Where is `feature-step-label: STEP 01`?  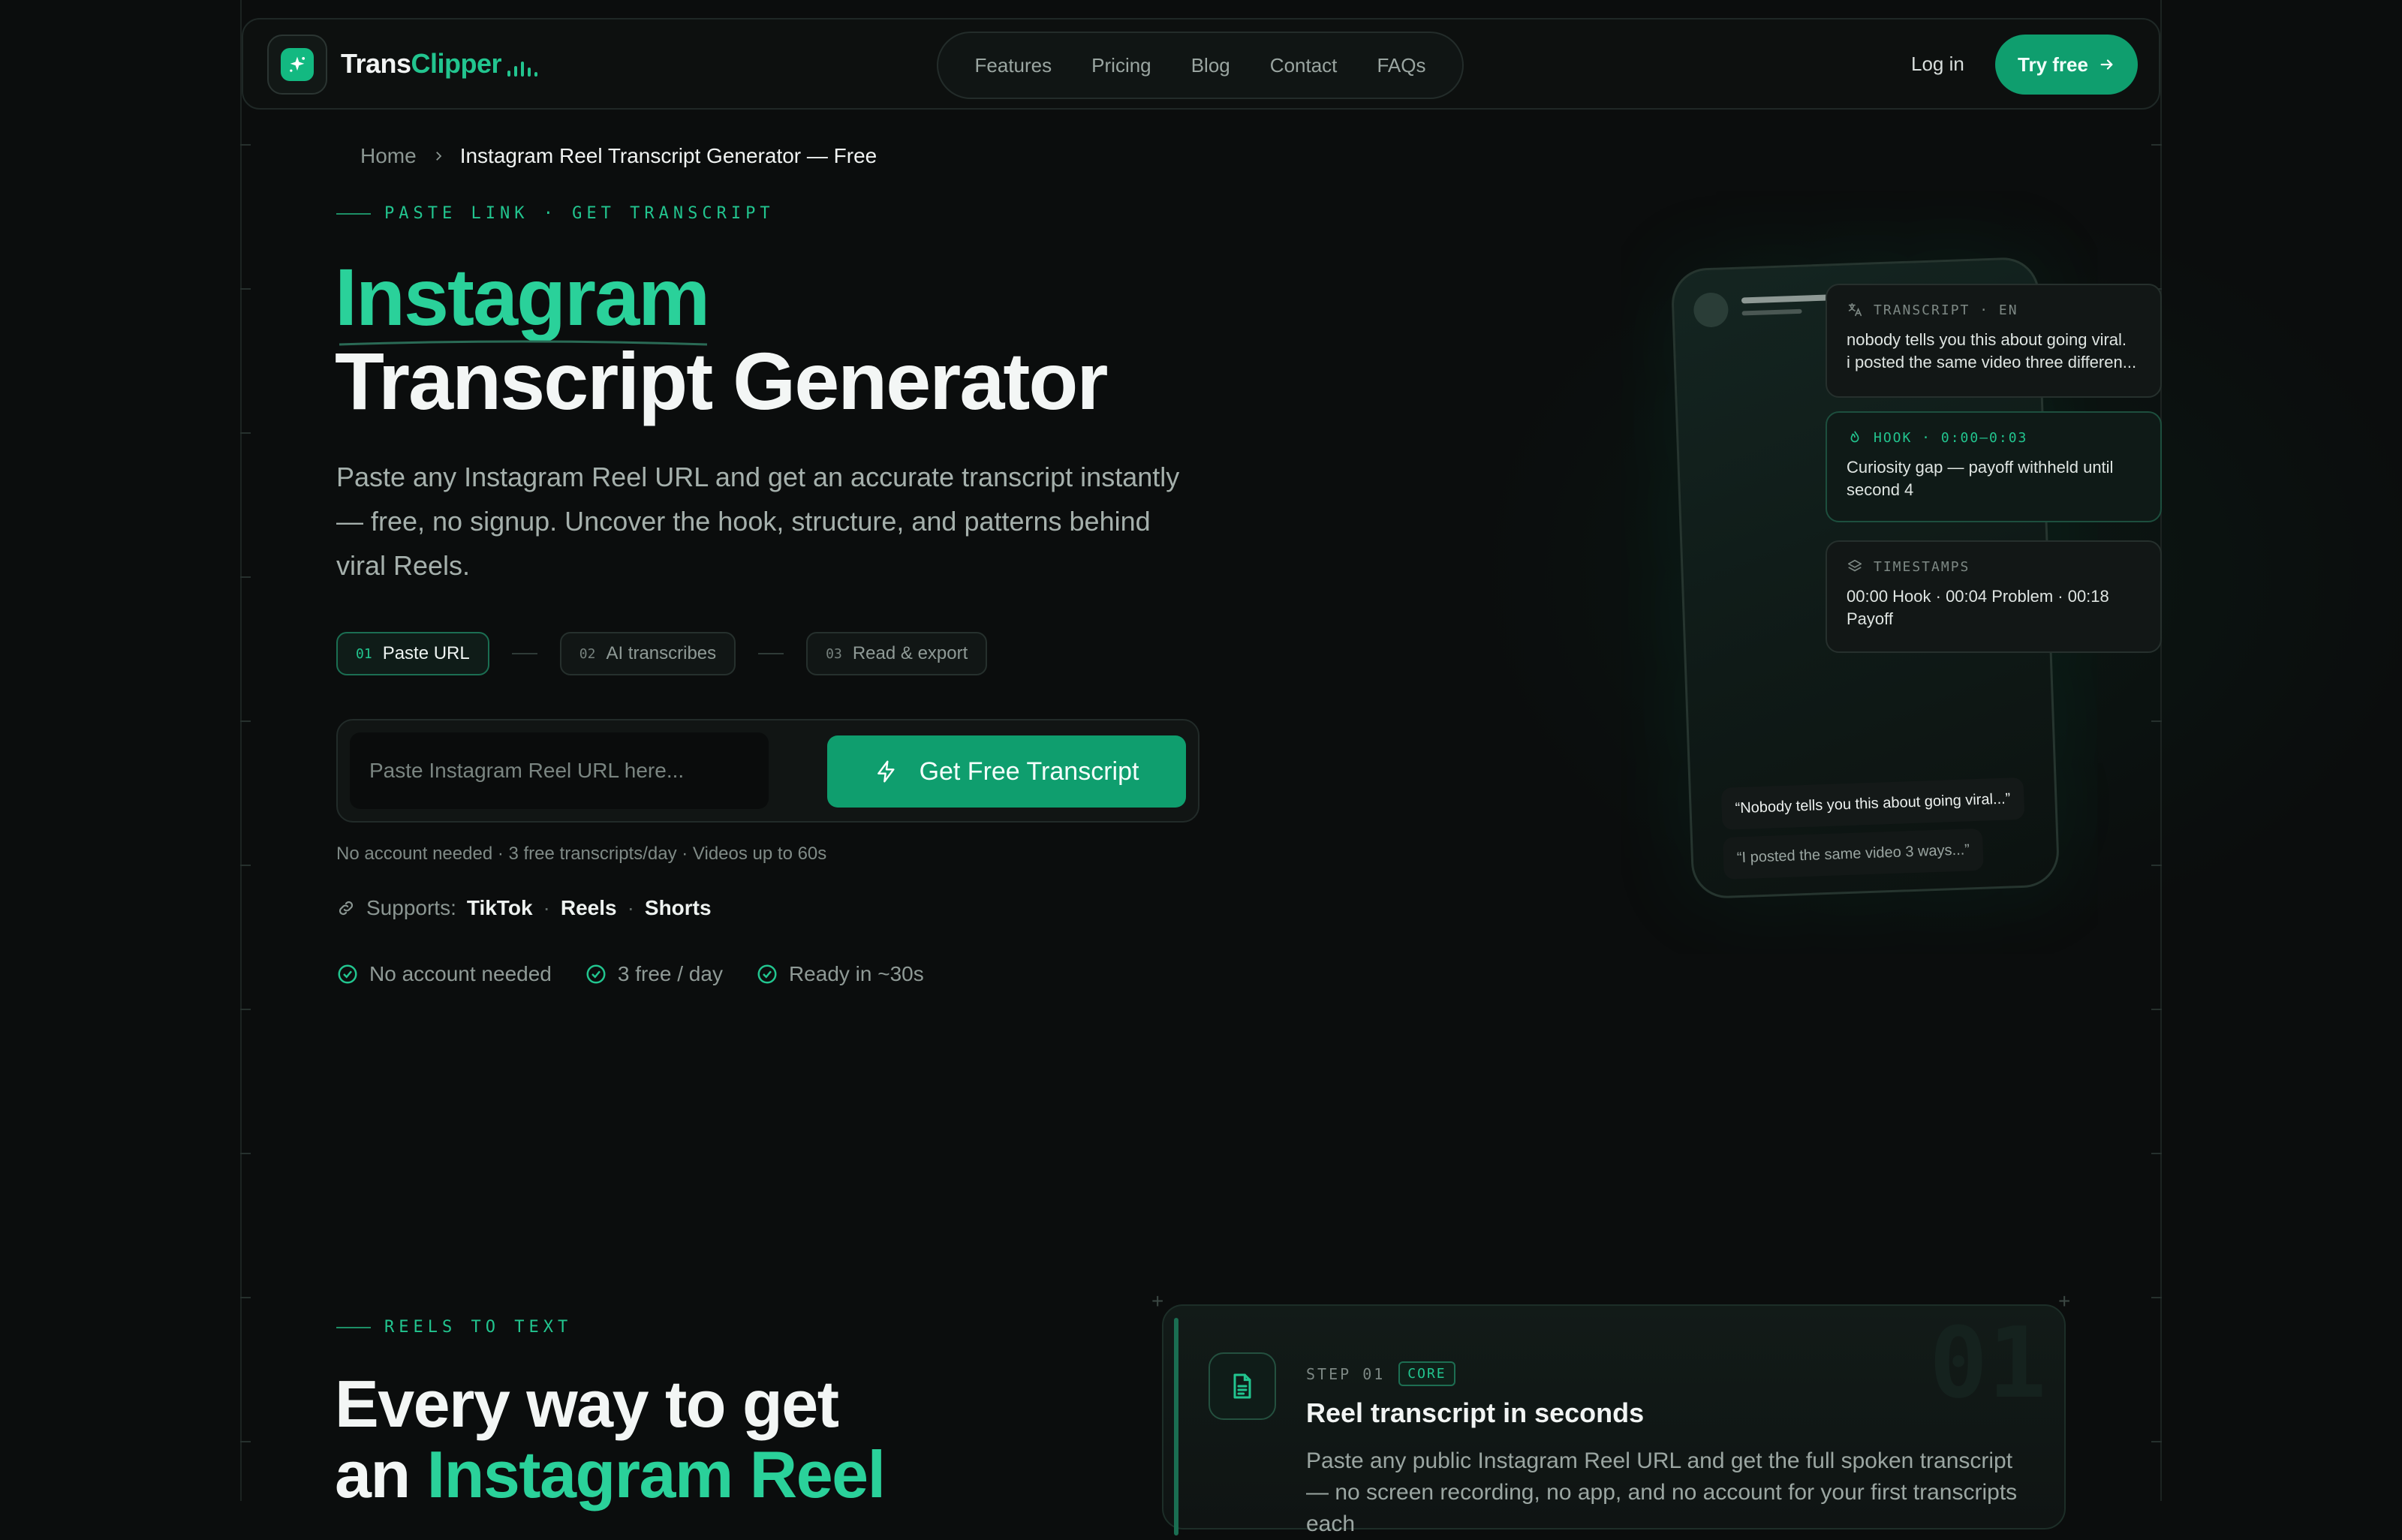
feature-step-label: STEP 01 is located at coordinates (1345, 1374).